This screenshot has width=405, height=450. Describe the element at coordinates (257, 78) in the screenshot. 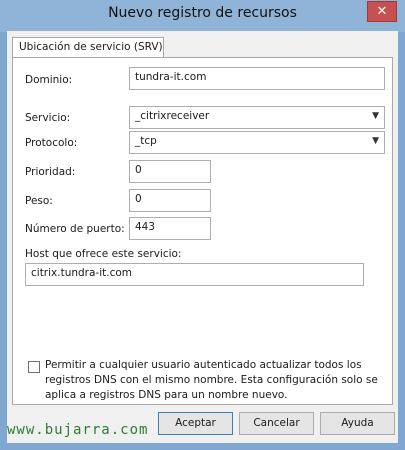

I see `dominio-field: tundra-it.com` at that location.